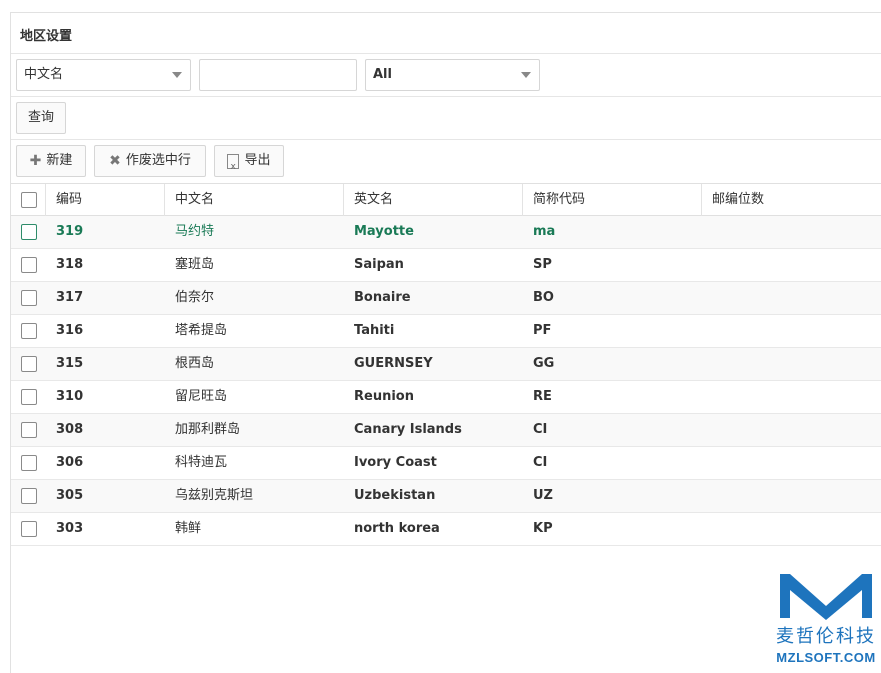  Describe the element at coordinates (195, 231) in the screenshot. I see `cell-cn-name: 马约特` at that location.